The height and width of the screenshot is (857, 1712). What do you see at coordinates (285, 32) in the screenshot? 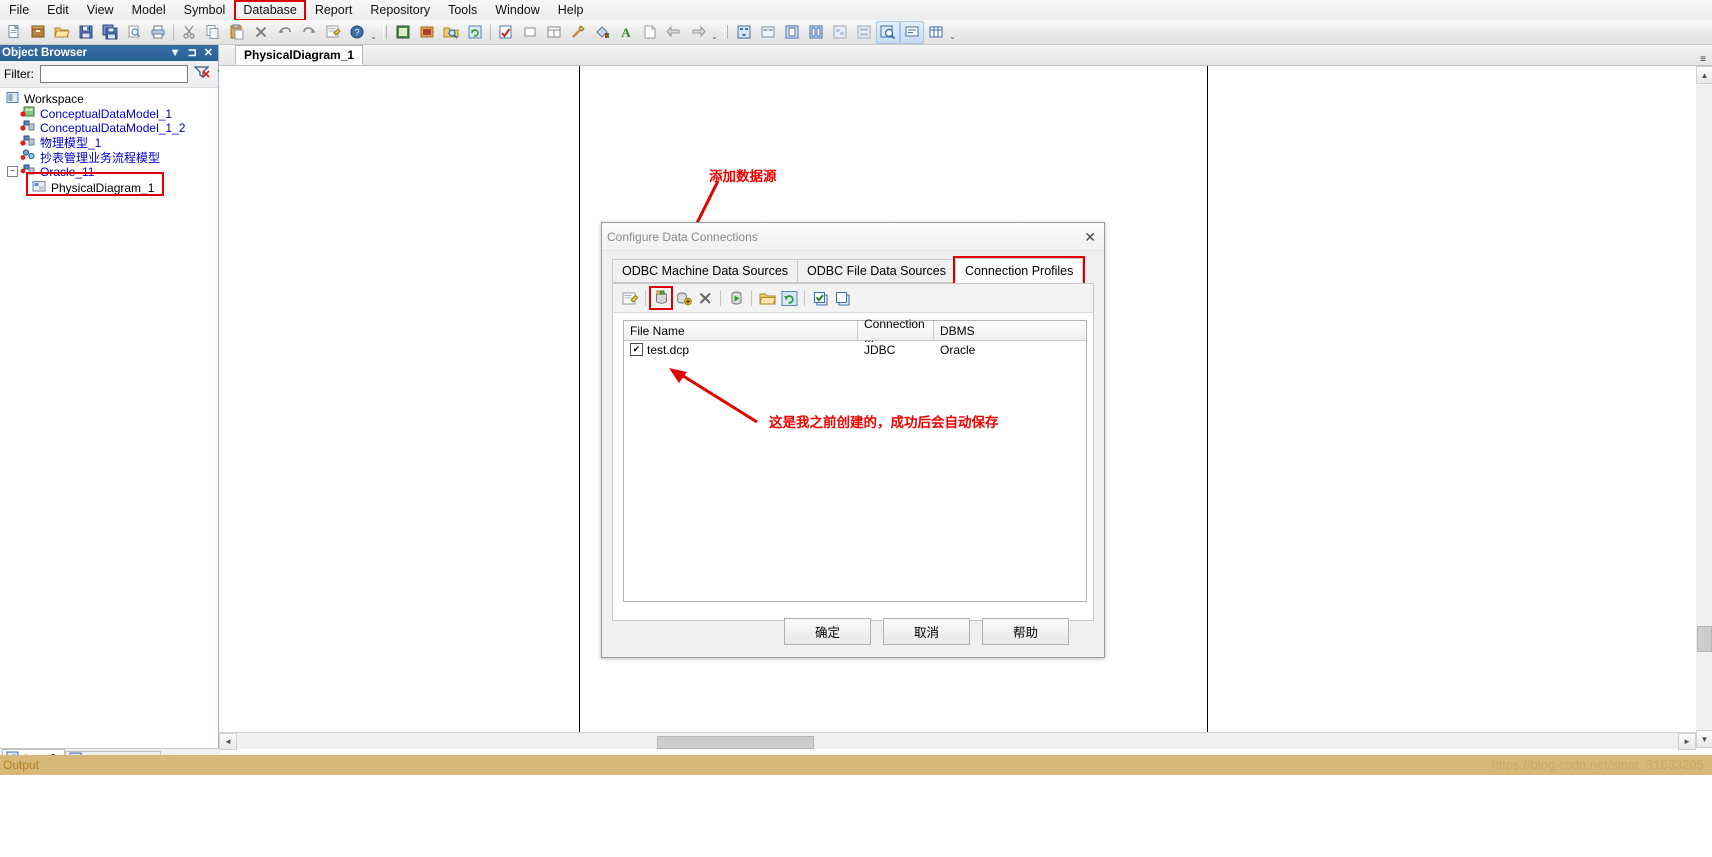
I see `undo-icon` at bounding box center [285, 32].